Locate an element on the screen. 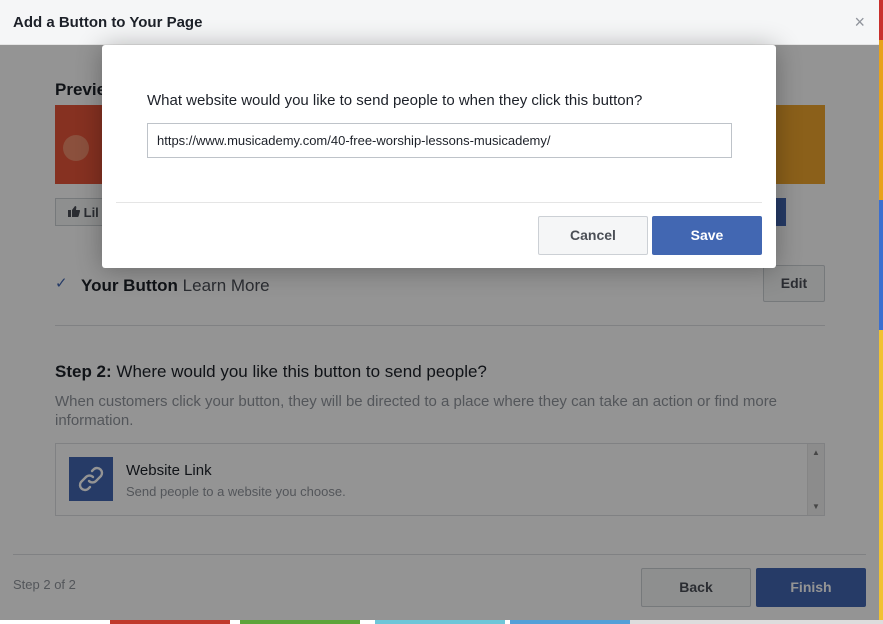  dialog-header: Add a Button to Your Page × is located at coordinates (439, 22).